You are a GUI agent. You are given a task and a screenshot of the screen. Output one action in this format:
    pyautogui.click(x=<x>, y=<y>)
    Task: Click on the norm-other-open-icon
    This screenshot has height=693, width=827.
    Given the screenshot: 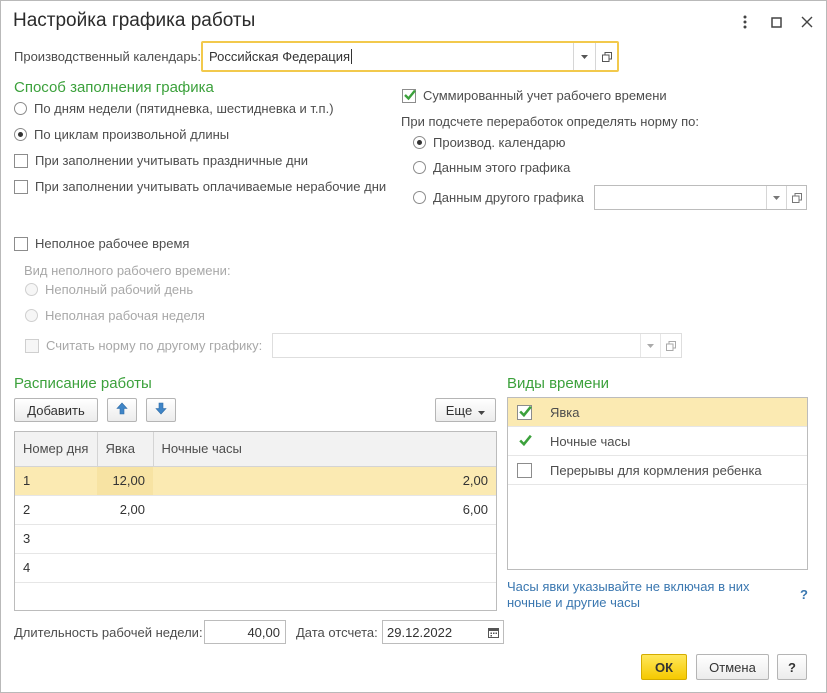 What is the action you would take?
    pyautogui.click(x=670, y=345)
    